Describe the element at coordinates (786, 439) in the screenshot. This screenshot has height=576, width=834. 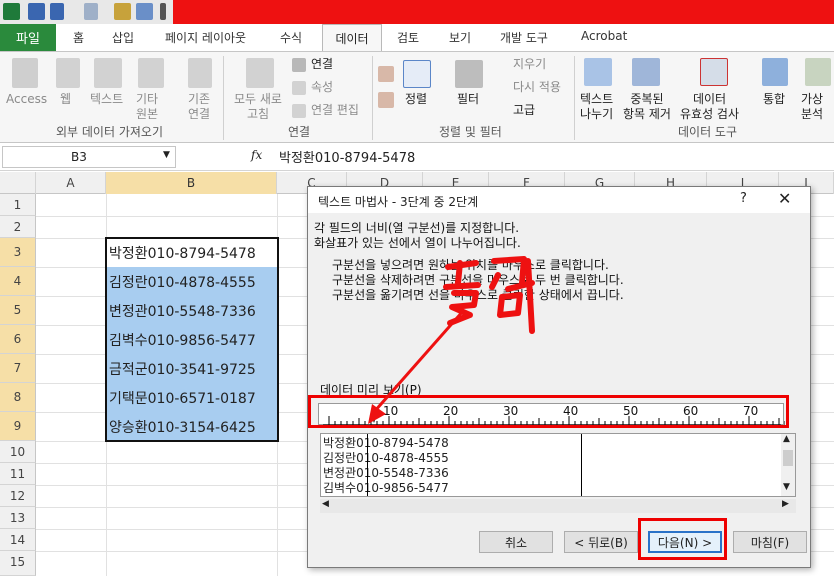
I see `scroll-up-icon: ▲` at that location.